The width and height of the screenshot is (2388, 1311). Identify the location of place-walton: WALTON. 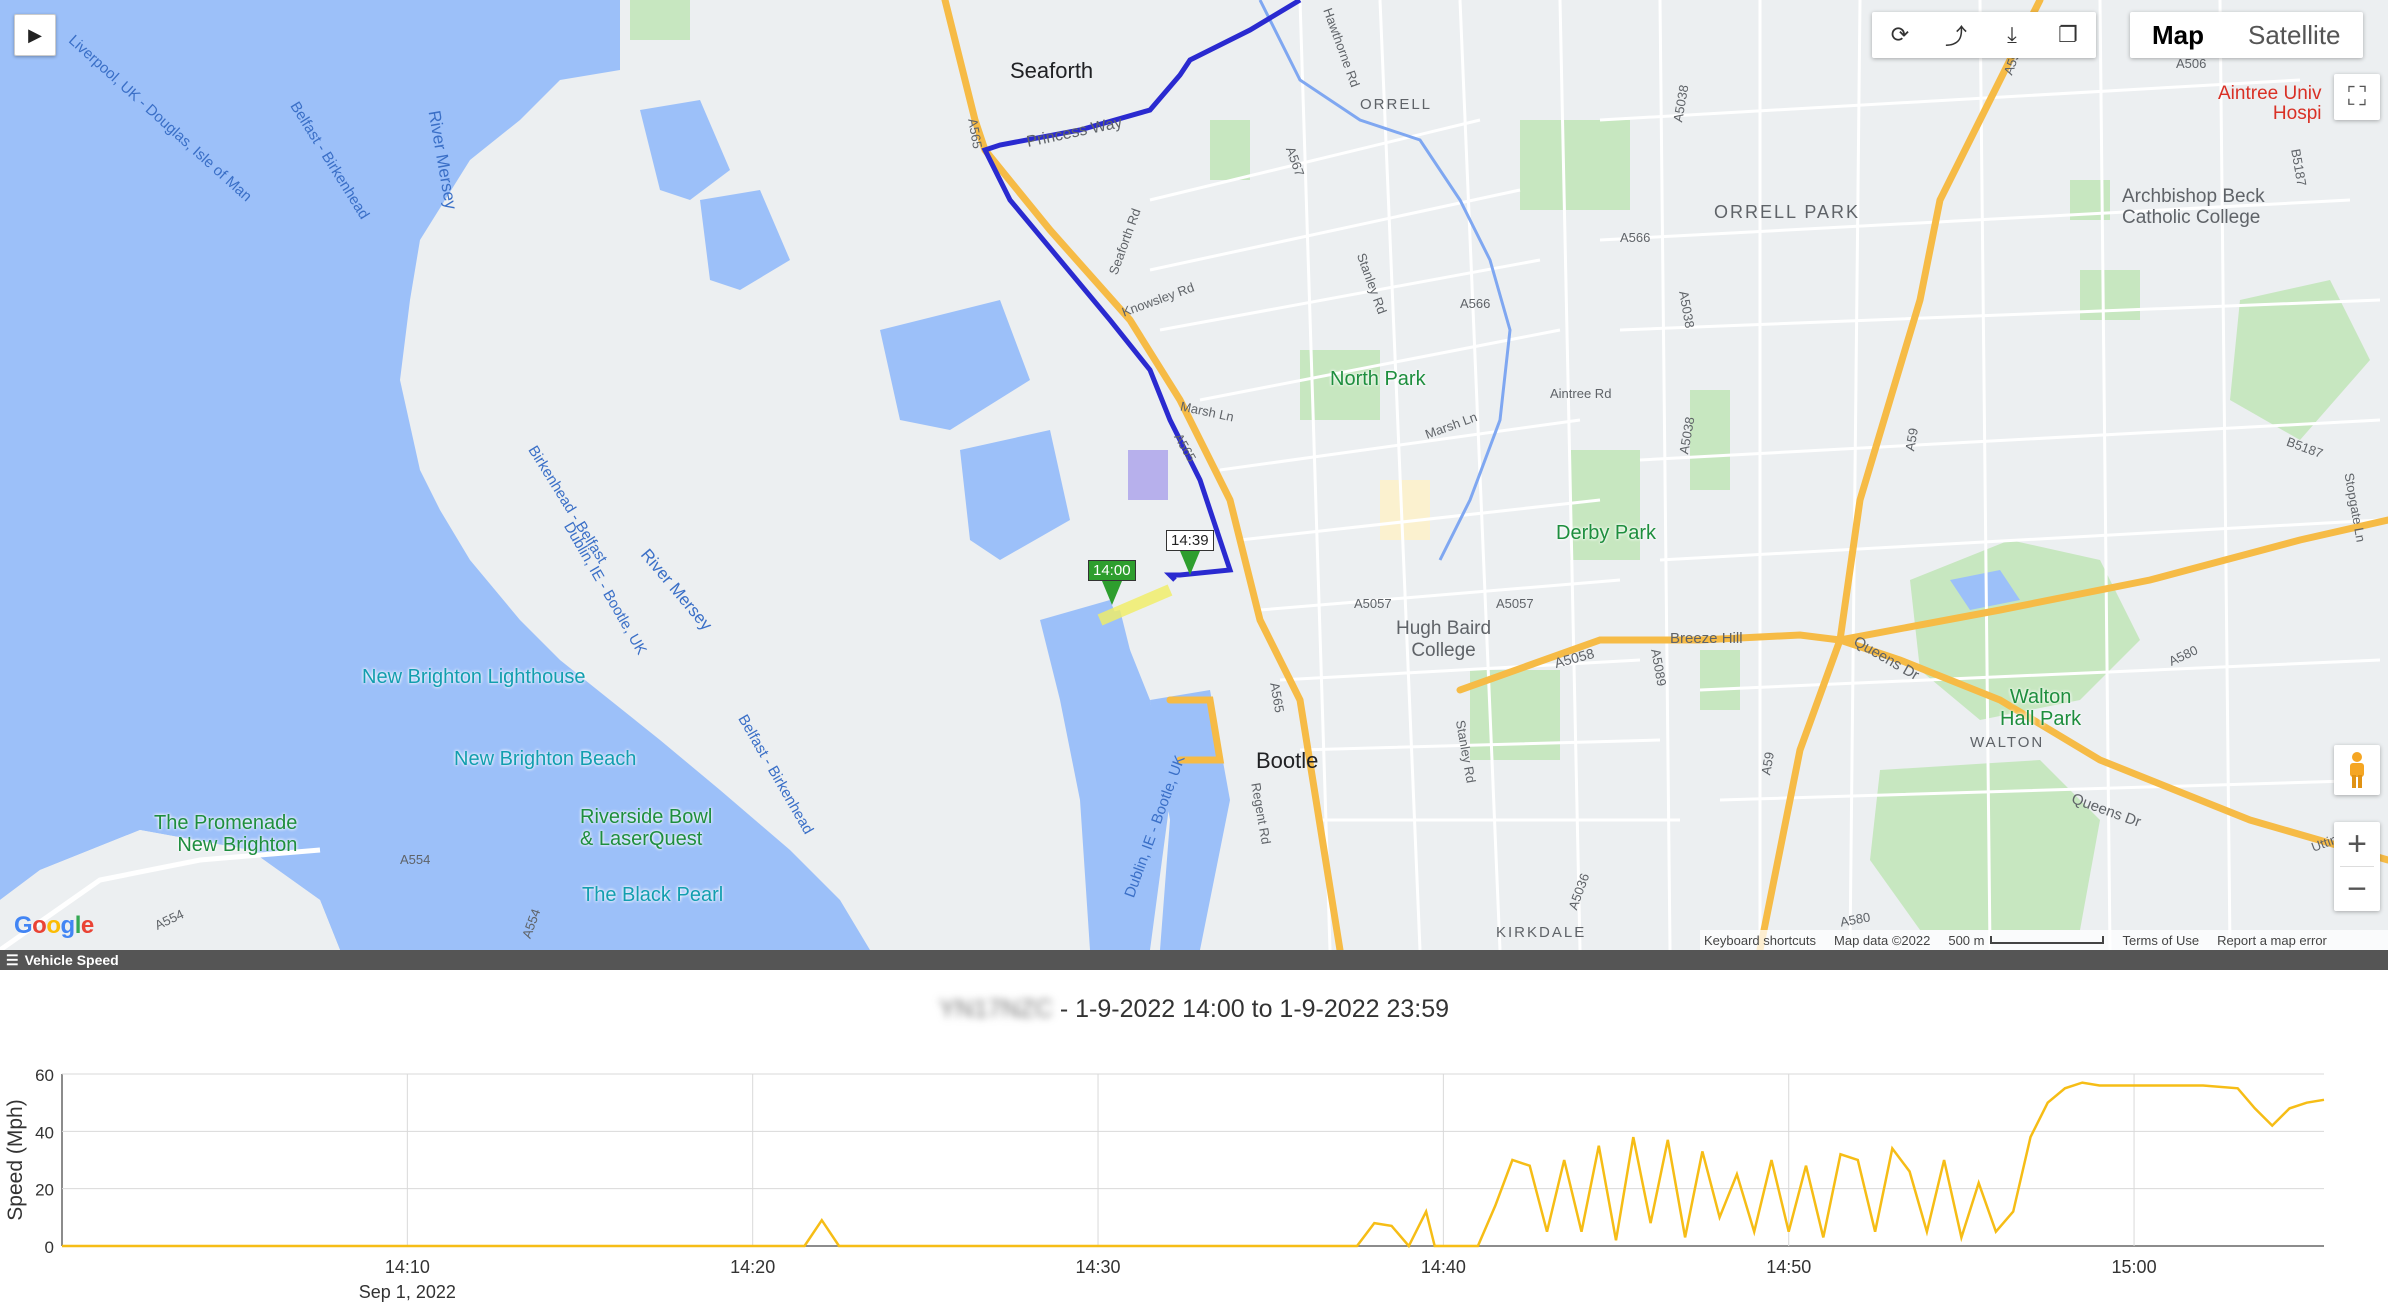
(2007, 742).